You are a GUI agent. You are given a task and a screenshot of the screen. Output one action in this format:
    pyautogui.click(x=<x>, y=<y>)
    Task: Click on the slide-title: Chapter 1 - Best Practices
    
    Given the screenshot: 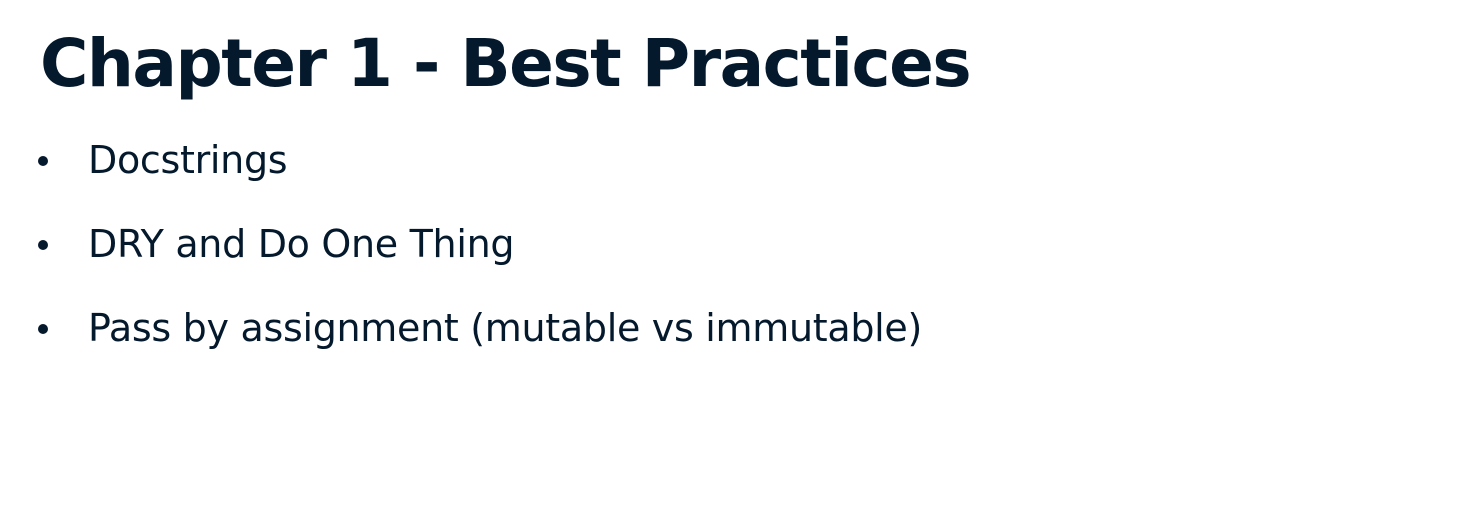 What is the action you would take?
    pyautogui.click(x=506, y=63)
    